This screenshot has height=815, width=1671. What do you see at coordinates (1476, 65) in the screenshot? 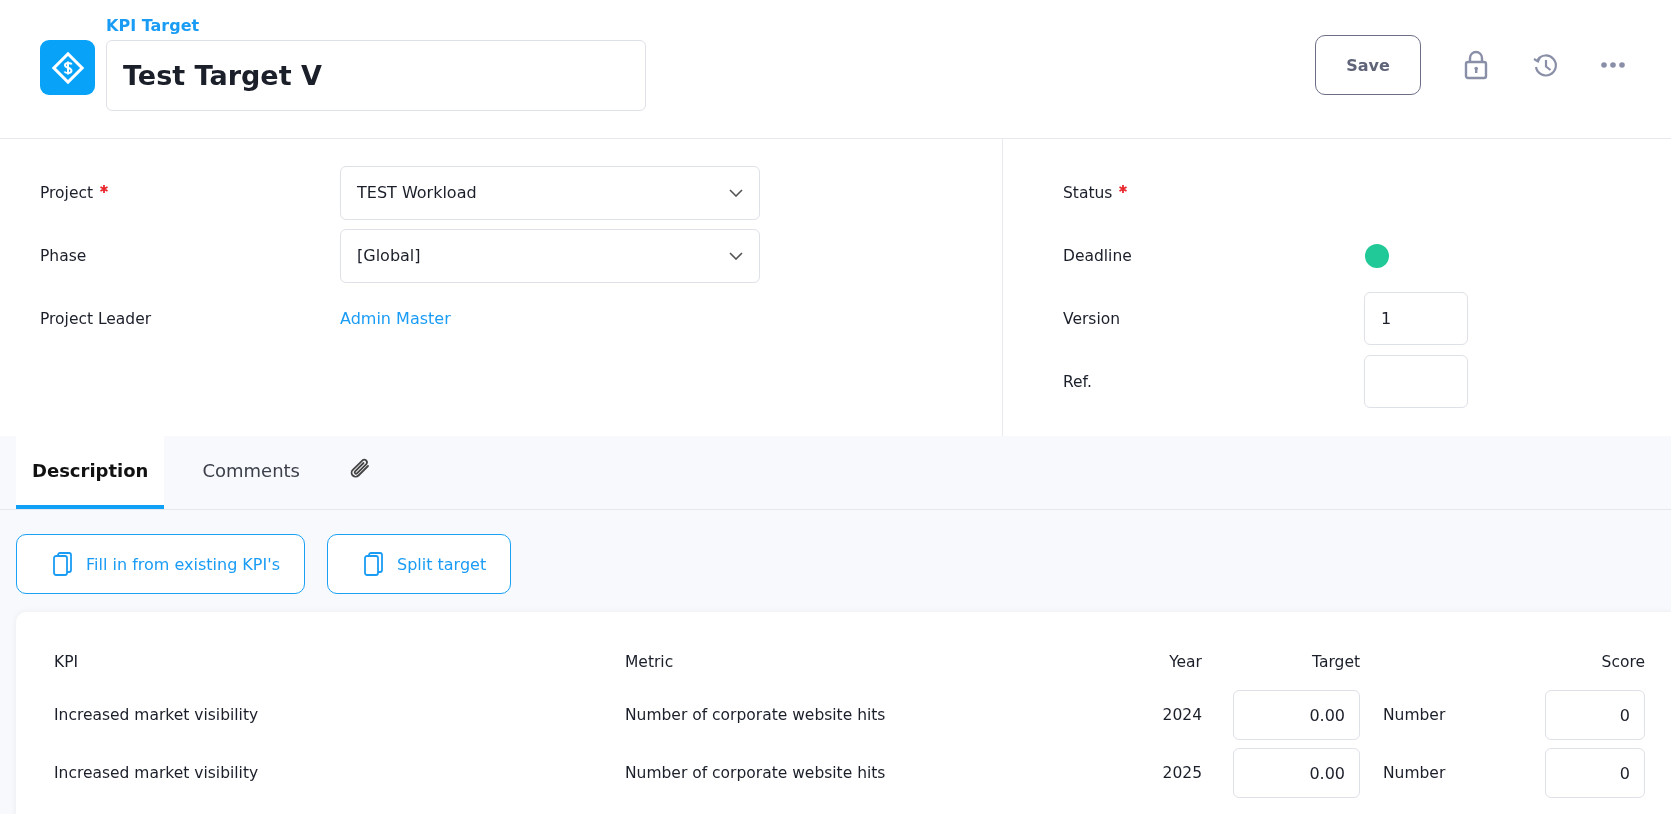
I see `lock-icon` at bounding box center [1476, 65].